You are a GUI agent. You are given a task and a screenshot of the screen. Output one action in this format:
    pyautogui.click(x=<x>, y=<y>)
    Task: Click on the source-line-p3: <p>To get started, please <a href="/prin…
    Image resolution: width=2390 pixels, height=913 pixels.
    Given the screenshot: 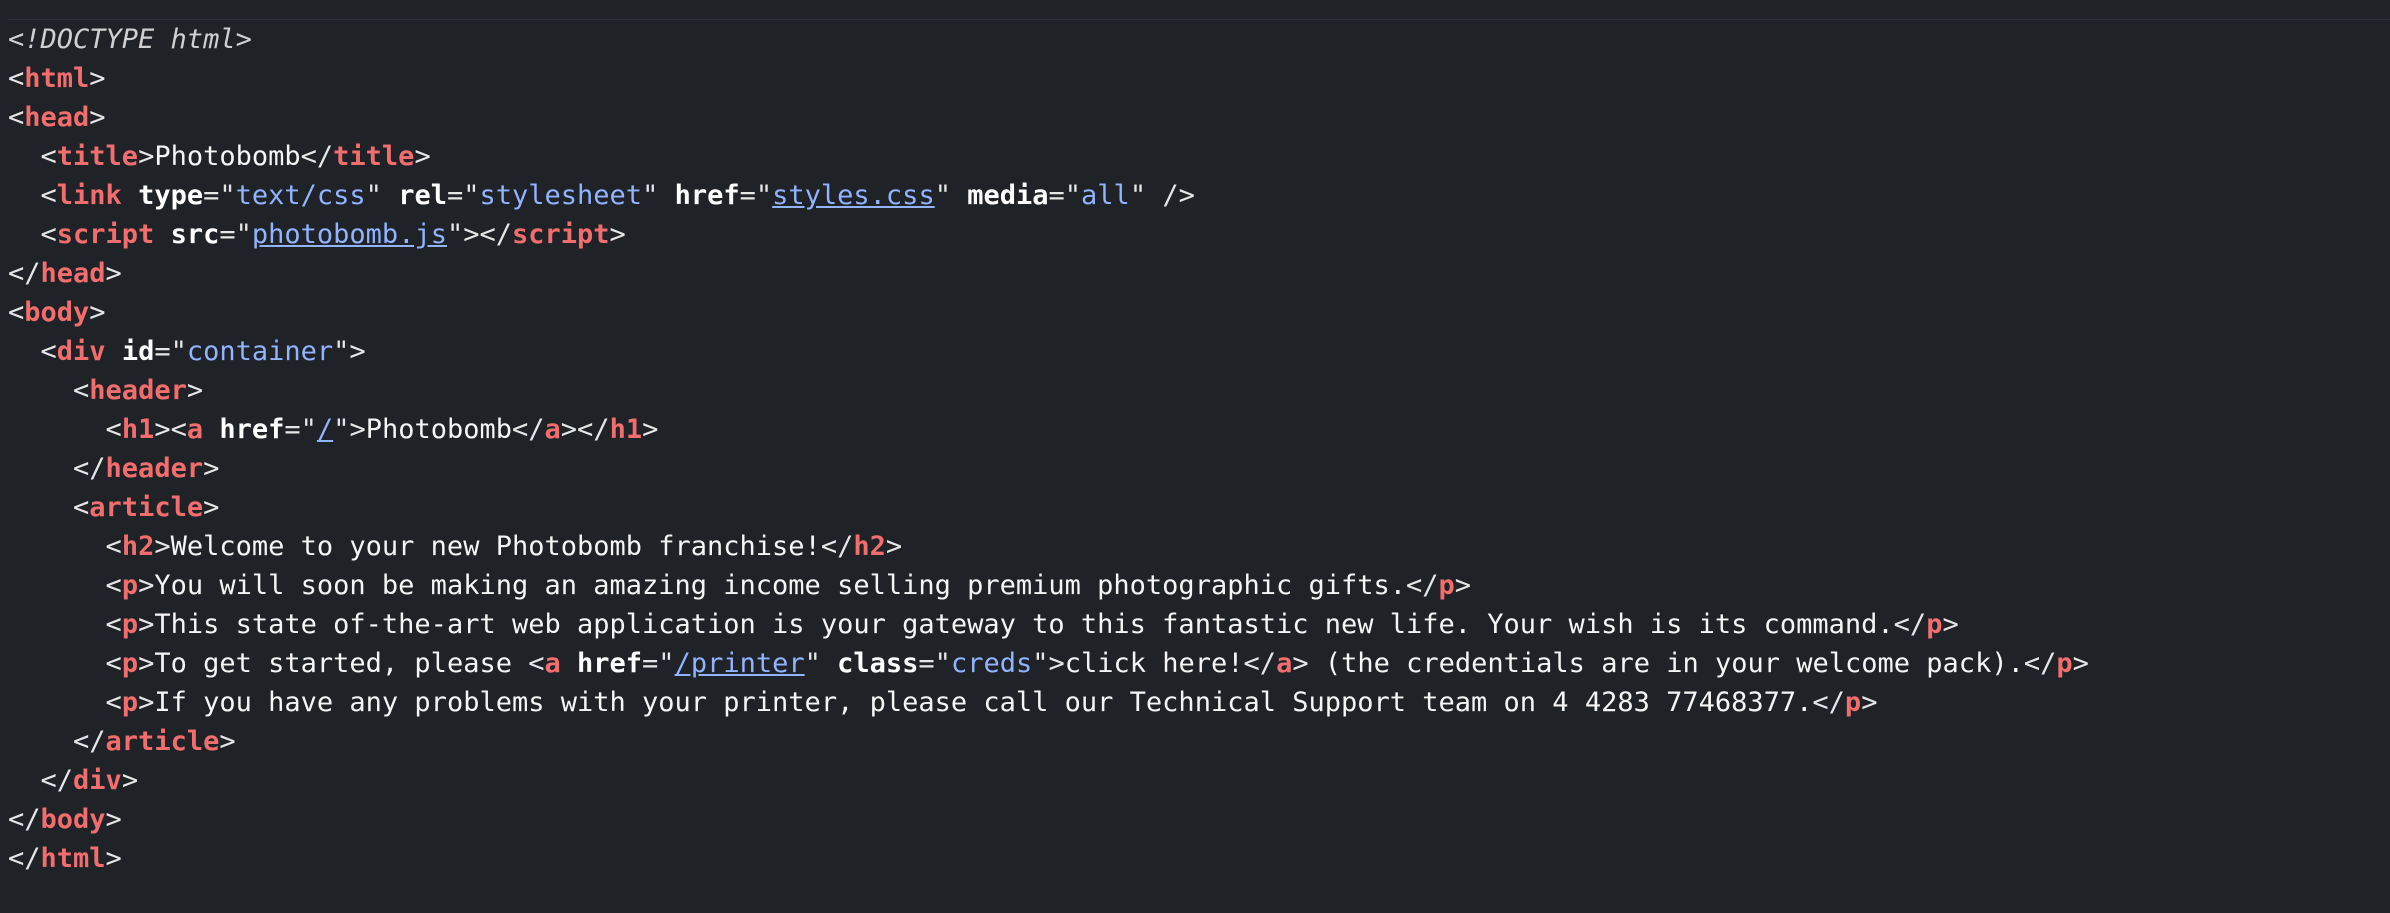 What is the action you would take?
    pyautogui.click(x=1097, y=663)
    